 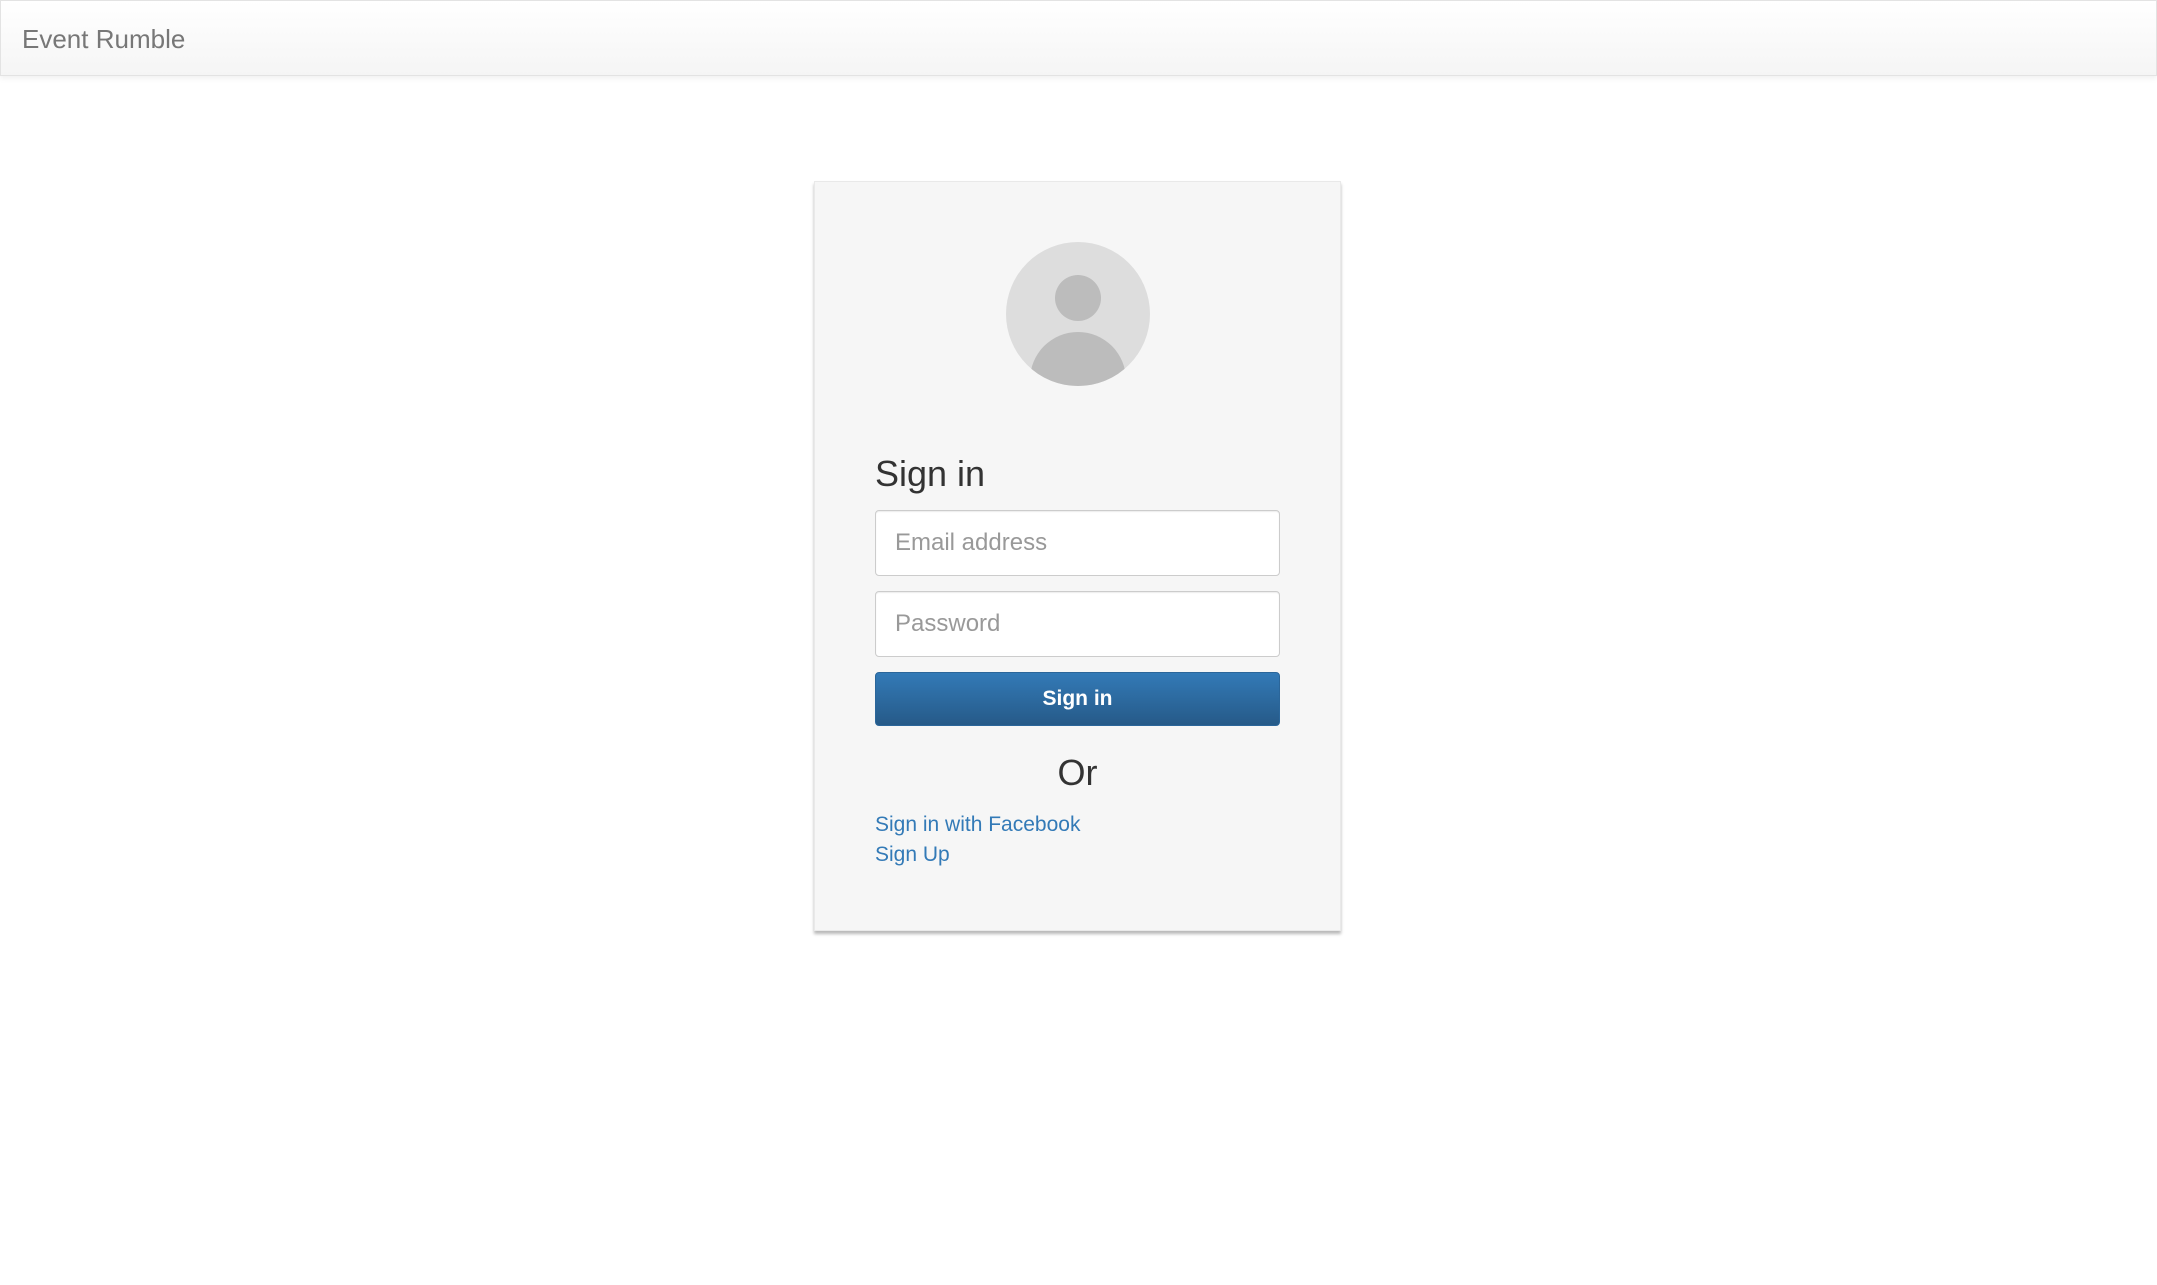 I want to click on signup-link: Sign Up, so click(x=912, y=855).